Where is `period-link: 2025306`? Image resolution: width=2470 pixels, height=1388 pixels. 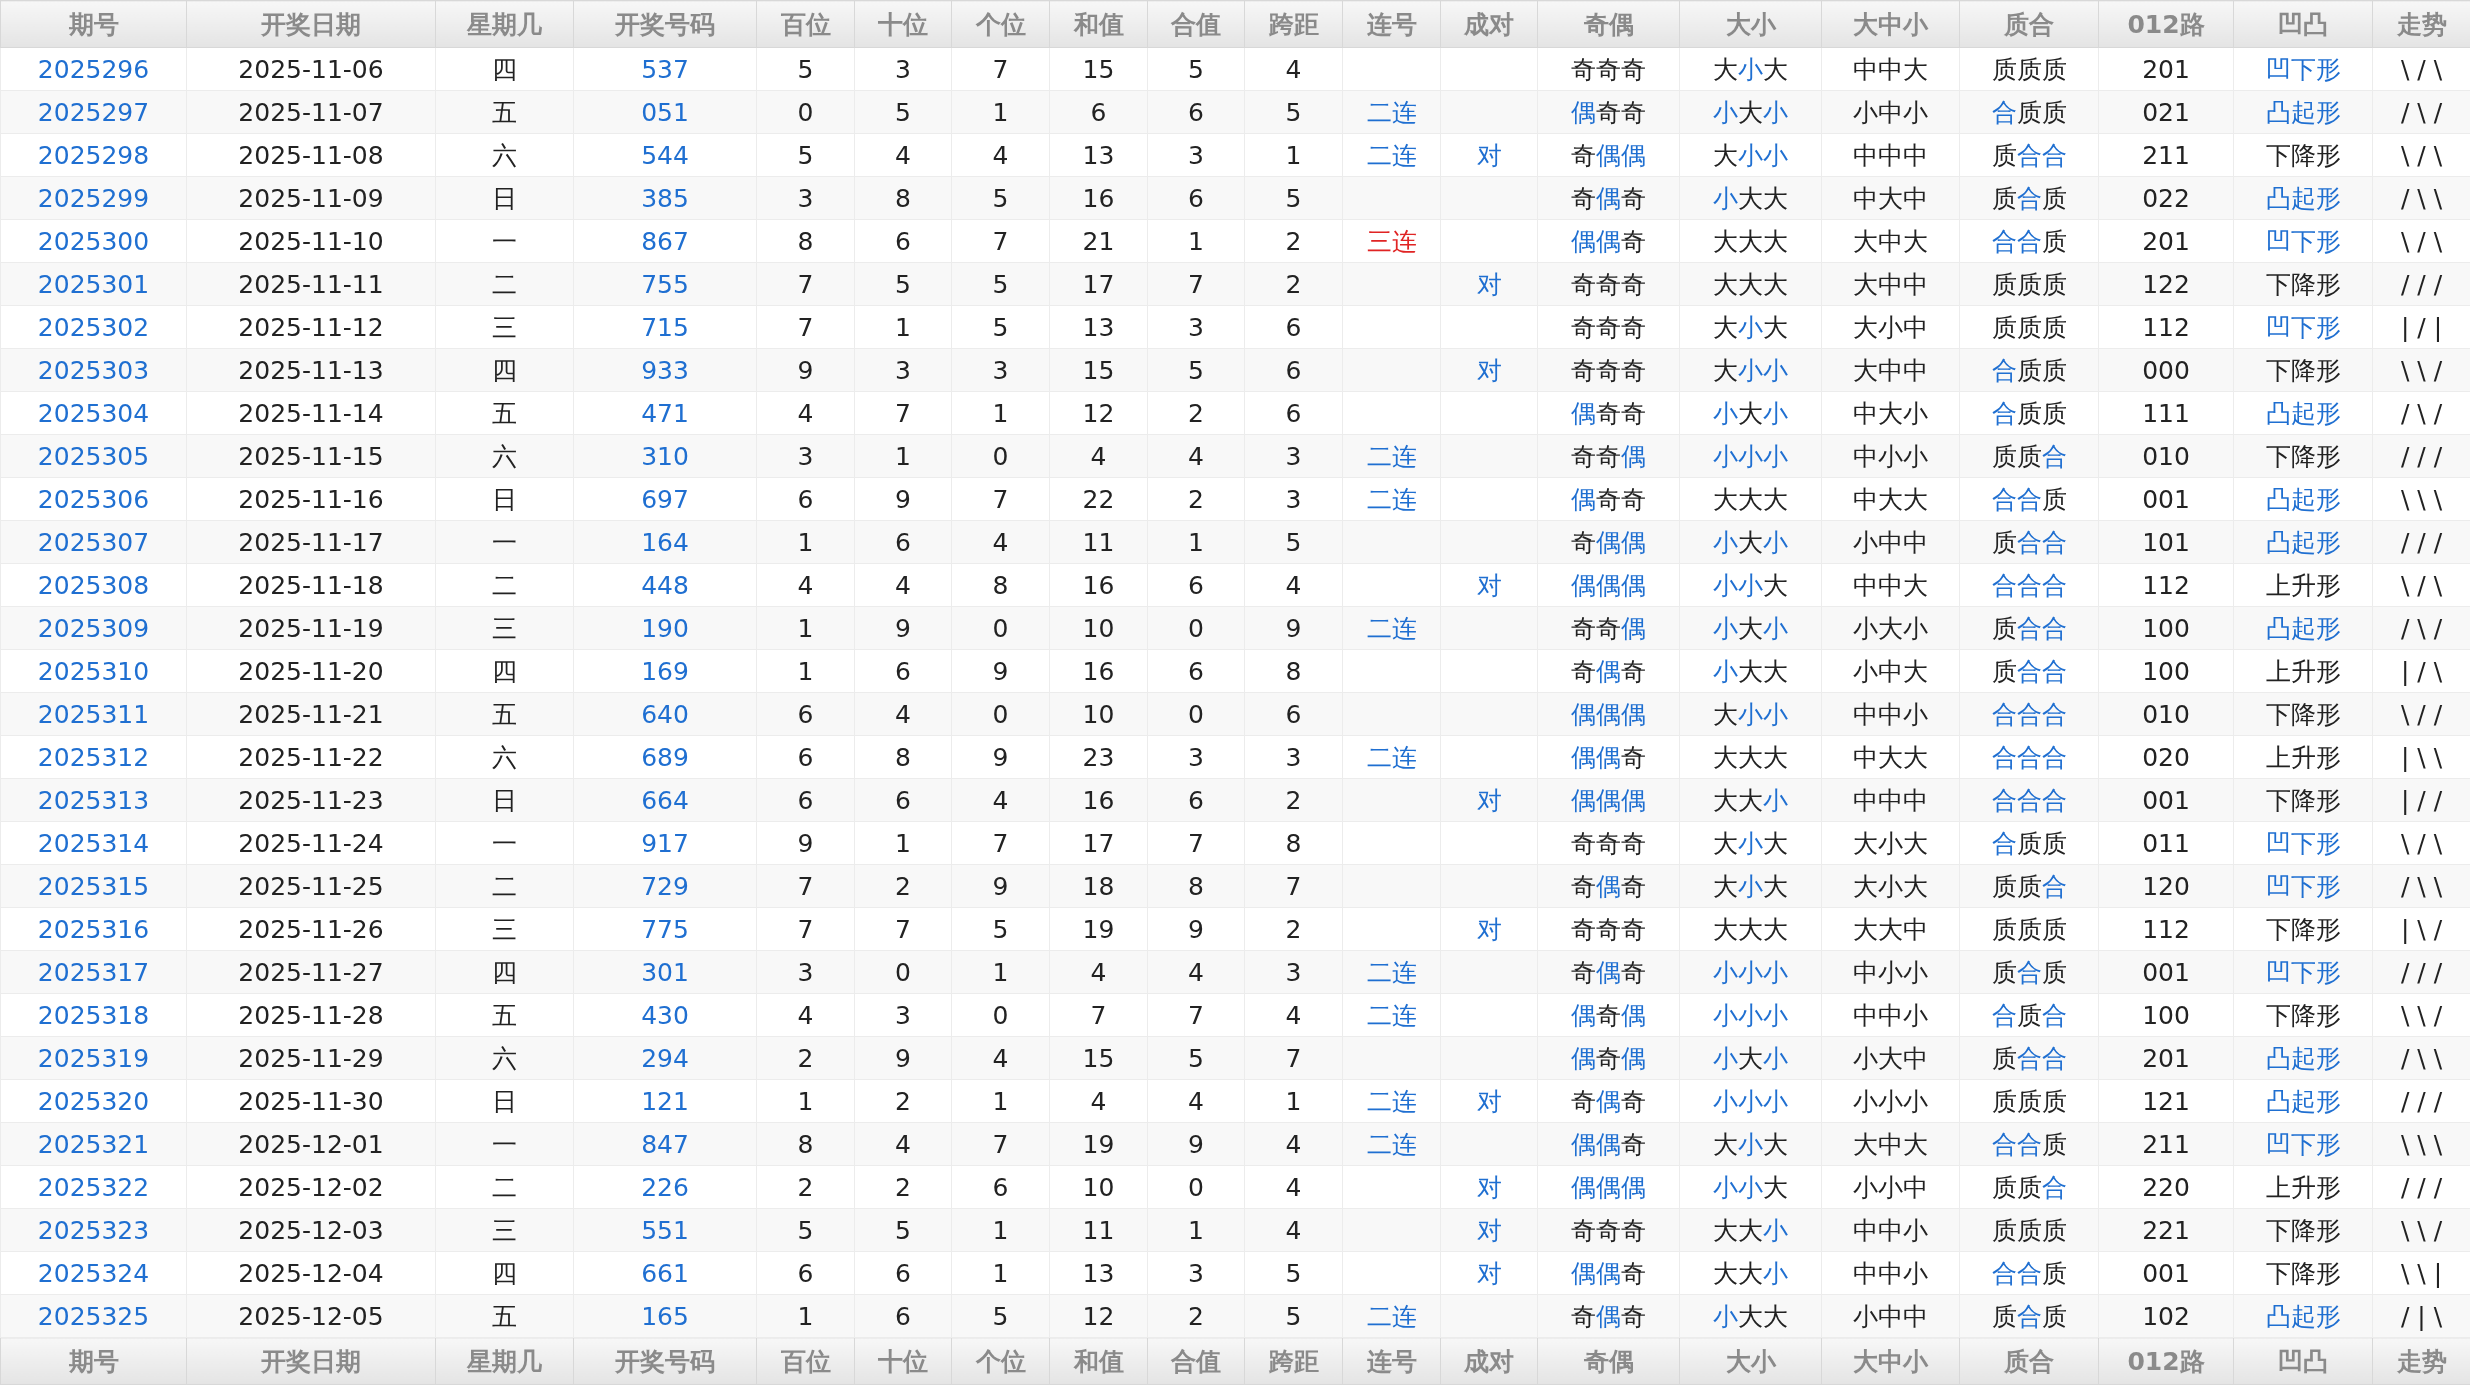 period-link: 2025306 is located at coordinates (93, 499).